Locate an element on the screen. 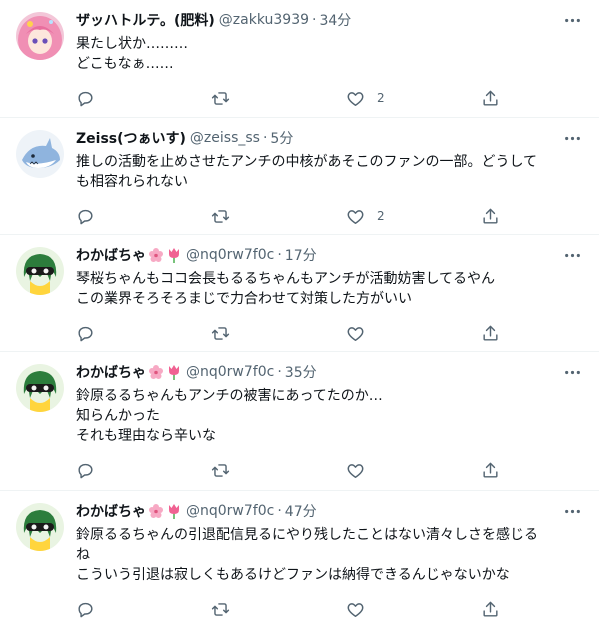  author-handle: @zakku3939 is located at coordinates (264, 20).